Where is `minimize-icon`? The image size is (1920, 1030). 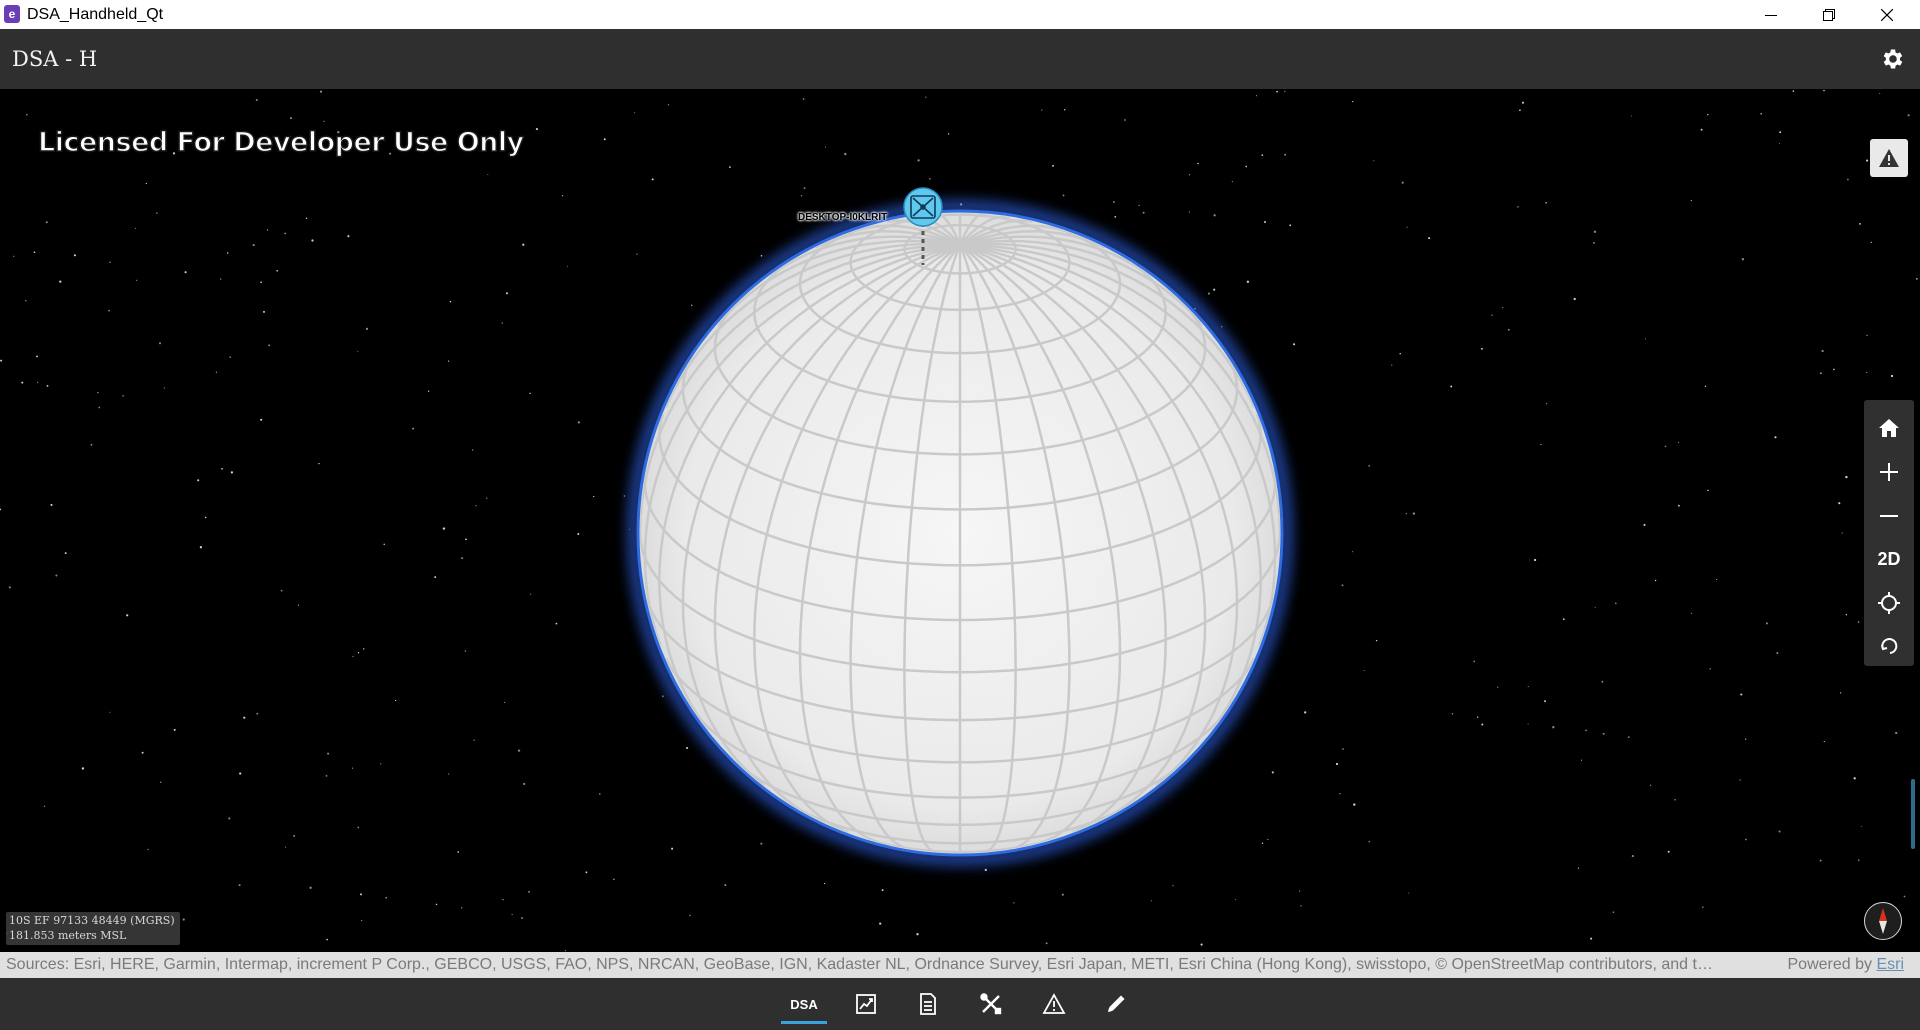
minimize-icon is located at coordinates (1771, 15).